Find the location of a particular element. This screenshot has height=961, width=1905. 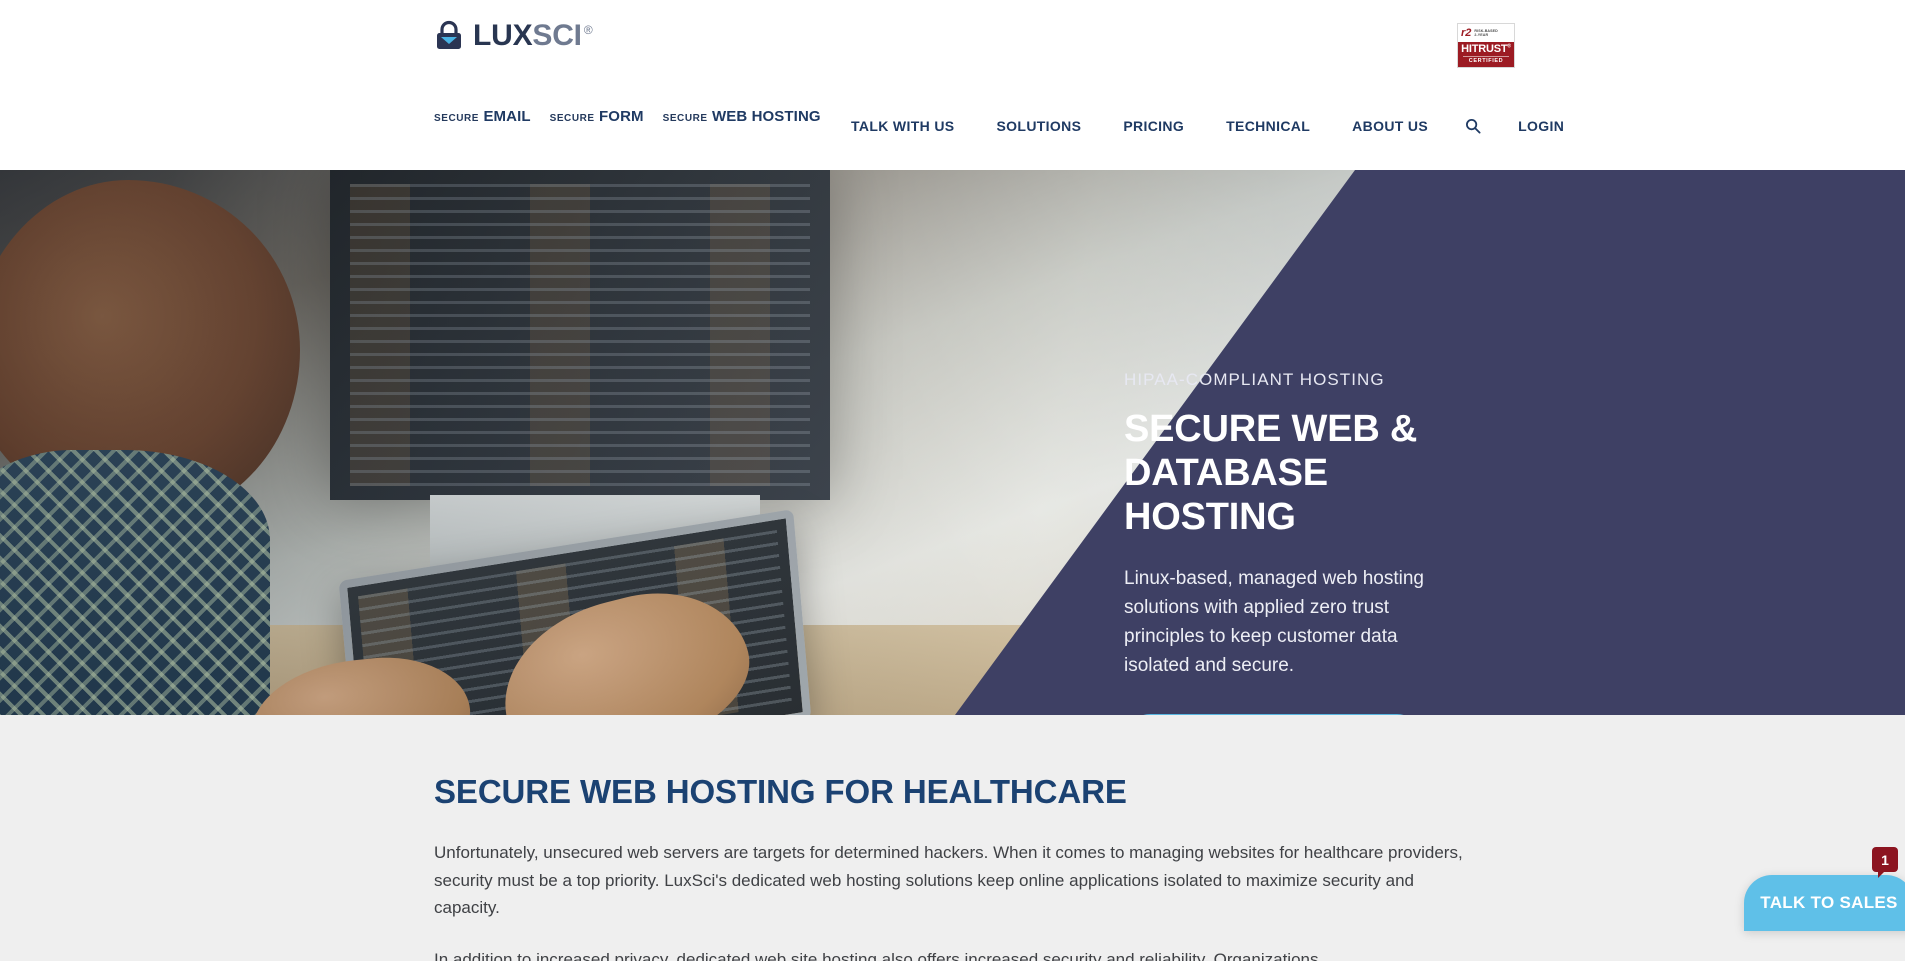

logo-wordmark: LUXSCI ® is located at coordinates (533, 35).